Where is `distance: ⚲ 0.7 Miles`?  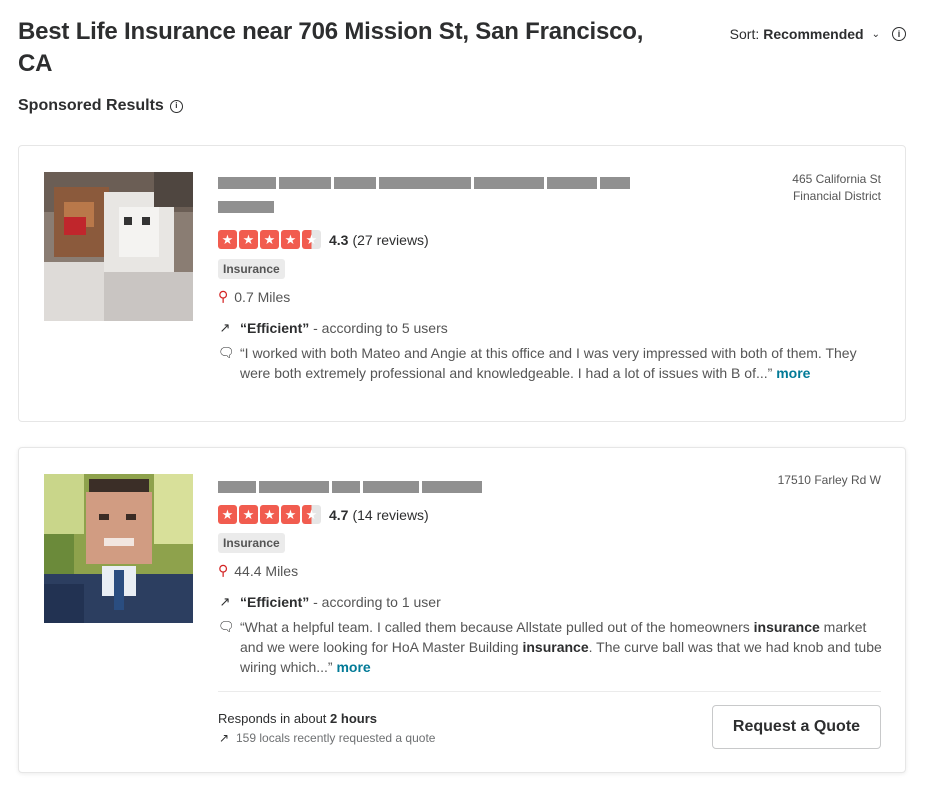
distance: ⚲ 0.7 Miles is located at coordinates (254, 296).